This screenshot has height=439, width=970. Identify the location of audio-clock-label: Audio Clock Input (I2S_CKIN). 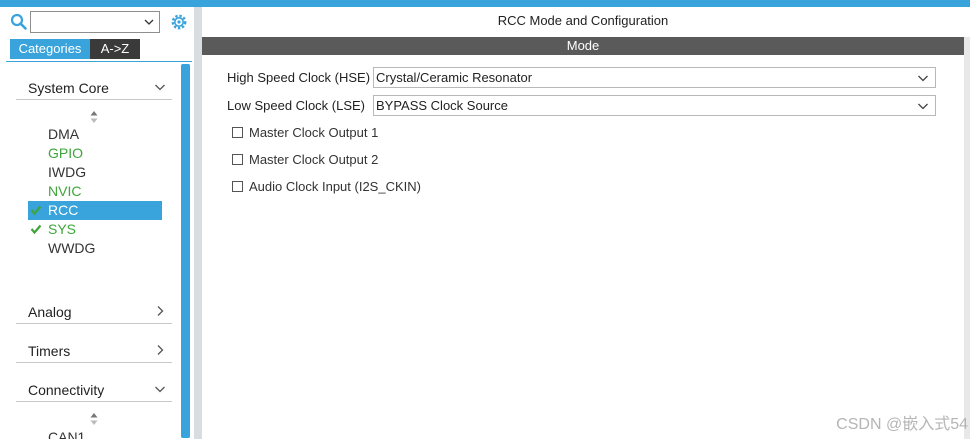
(335, 186).